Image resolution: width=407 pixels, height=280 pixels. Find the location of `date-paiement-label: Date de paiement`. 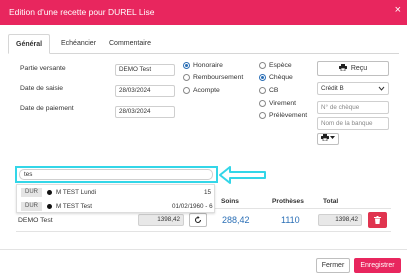

date-paiement-label: Date de paiement is located at coordinates (47, 108).